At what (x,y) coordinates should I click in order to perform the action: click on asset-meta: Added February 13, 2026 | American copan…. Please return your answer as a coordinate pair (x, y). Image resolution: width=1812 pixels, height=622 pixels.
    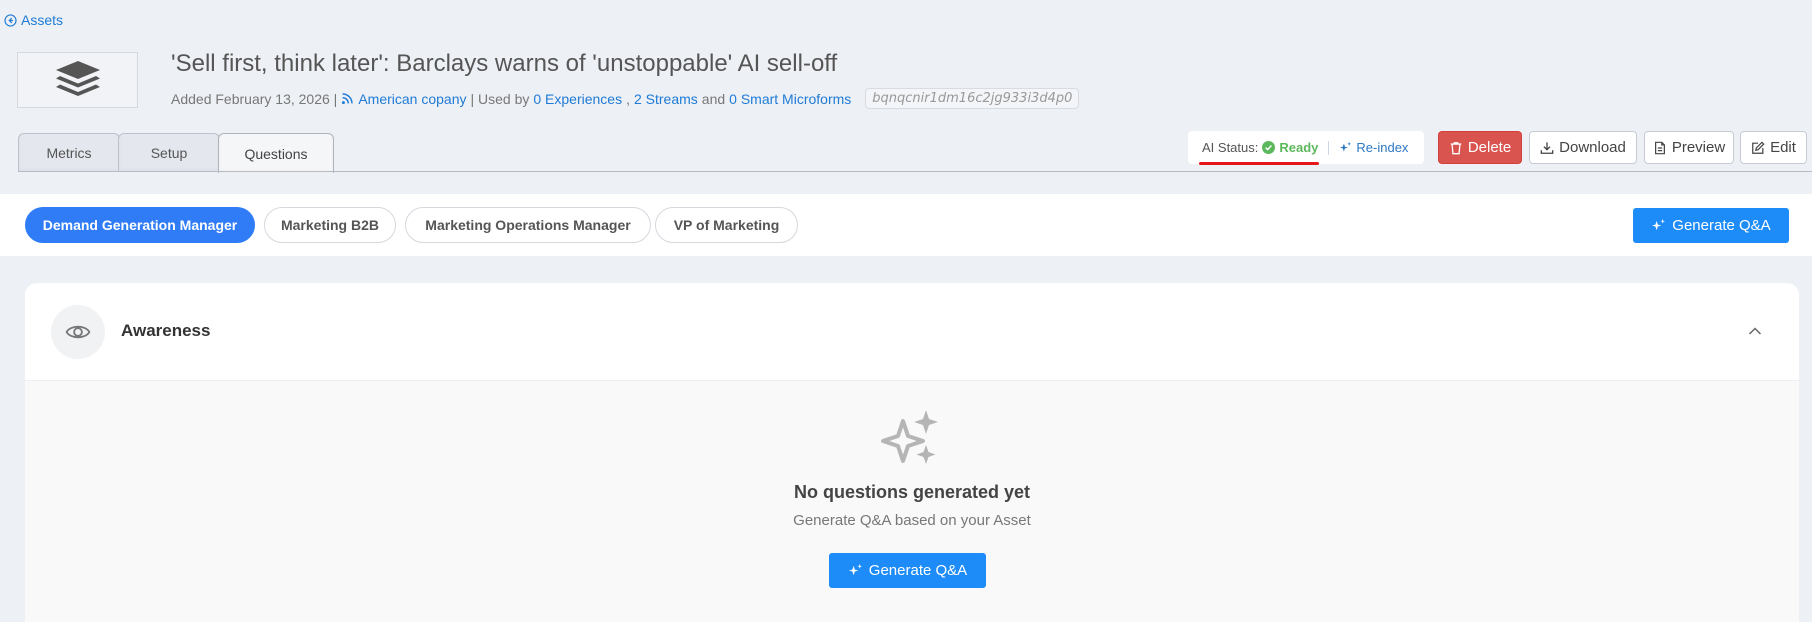
    Looking at the image, I should click on (625, 98).